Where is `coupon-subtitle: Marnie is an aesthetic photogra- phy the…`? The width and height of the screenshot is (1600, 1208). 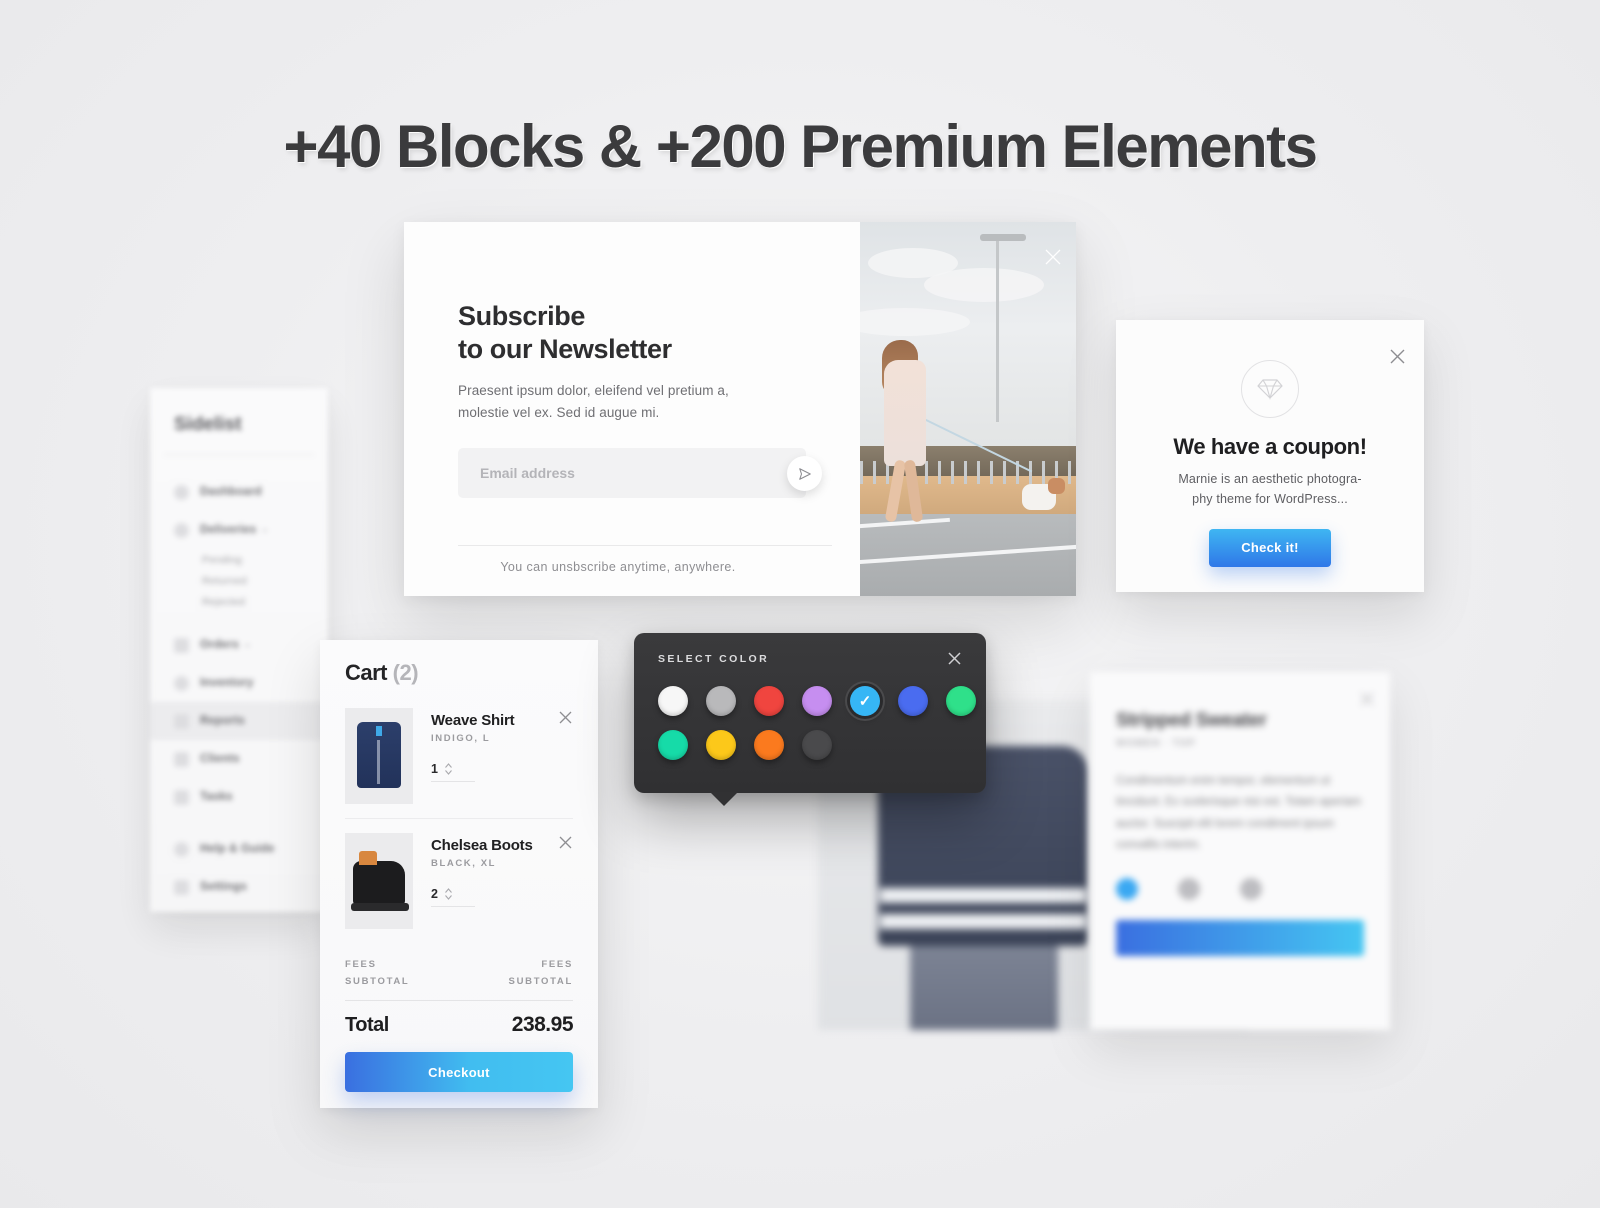
coupon-subtitle: Marnie is an aesthetic photogra- phy the… is located at coordinates (1270, 489).